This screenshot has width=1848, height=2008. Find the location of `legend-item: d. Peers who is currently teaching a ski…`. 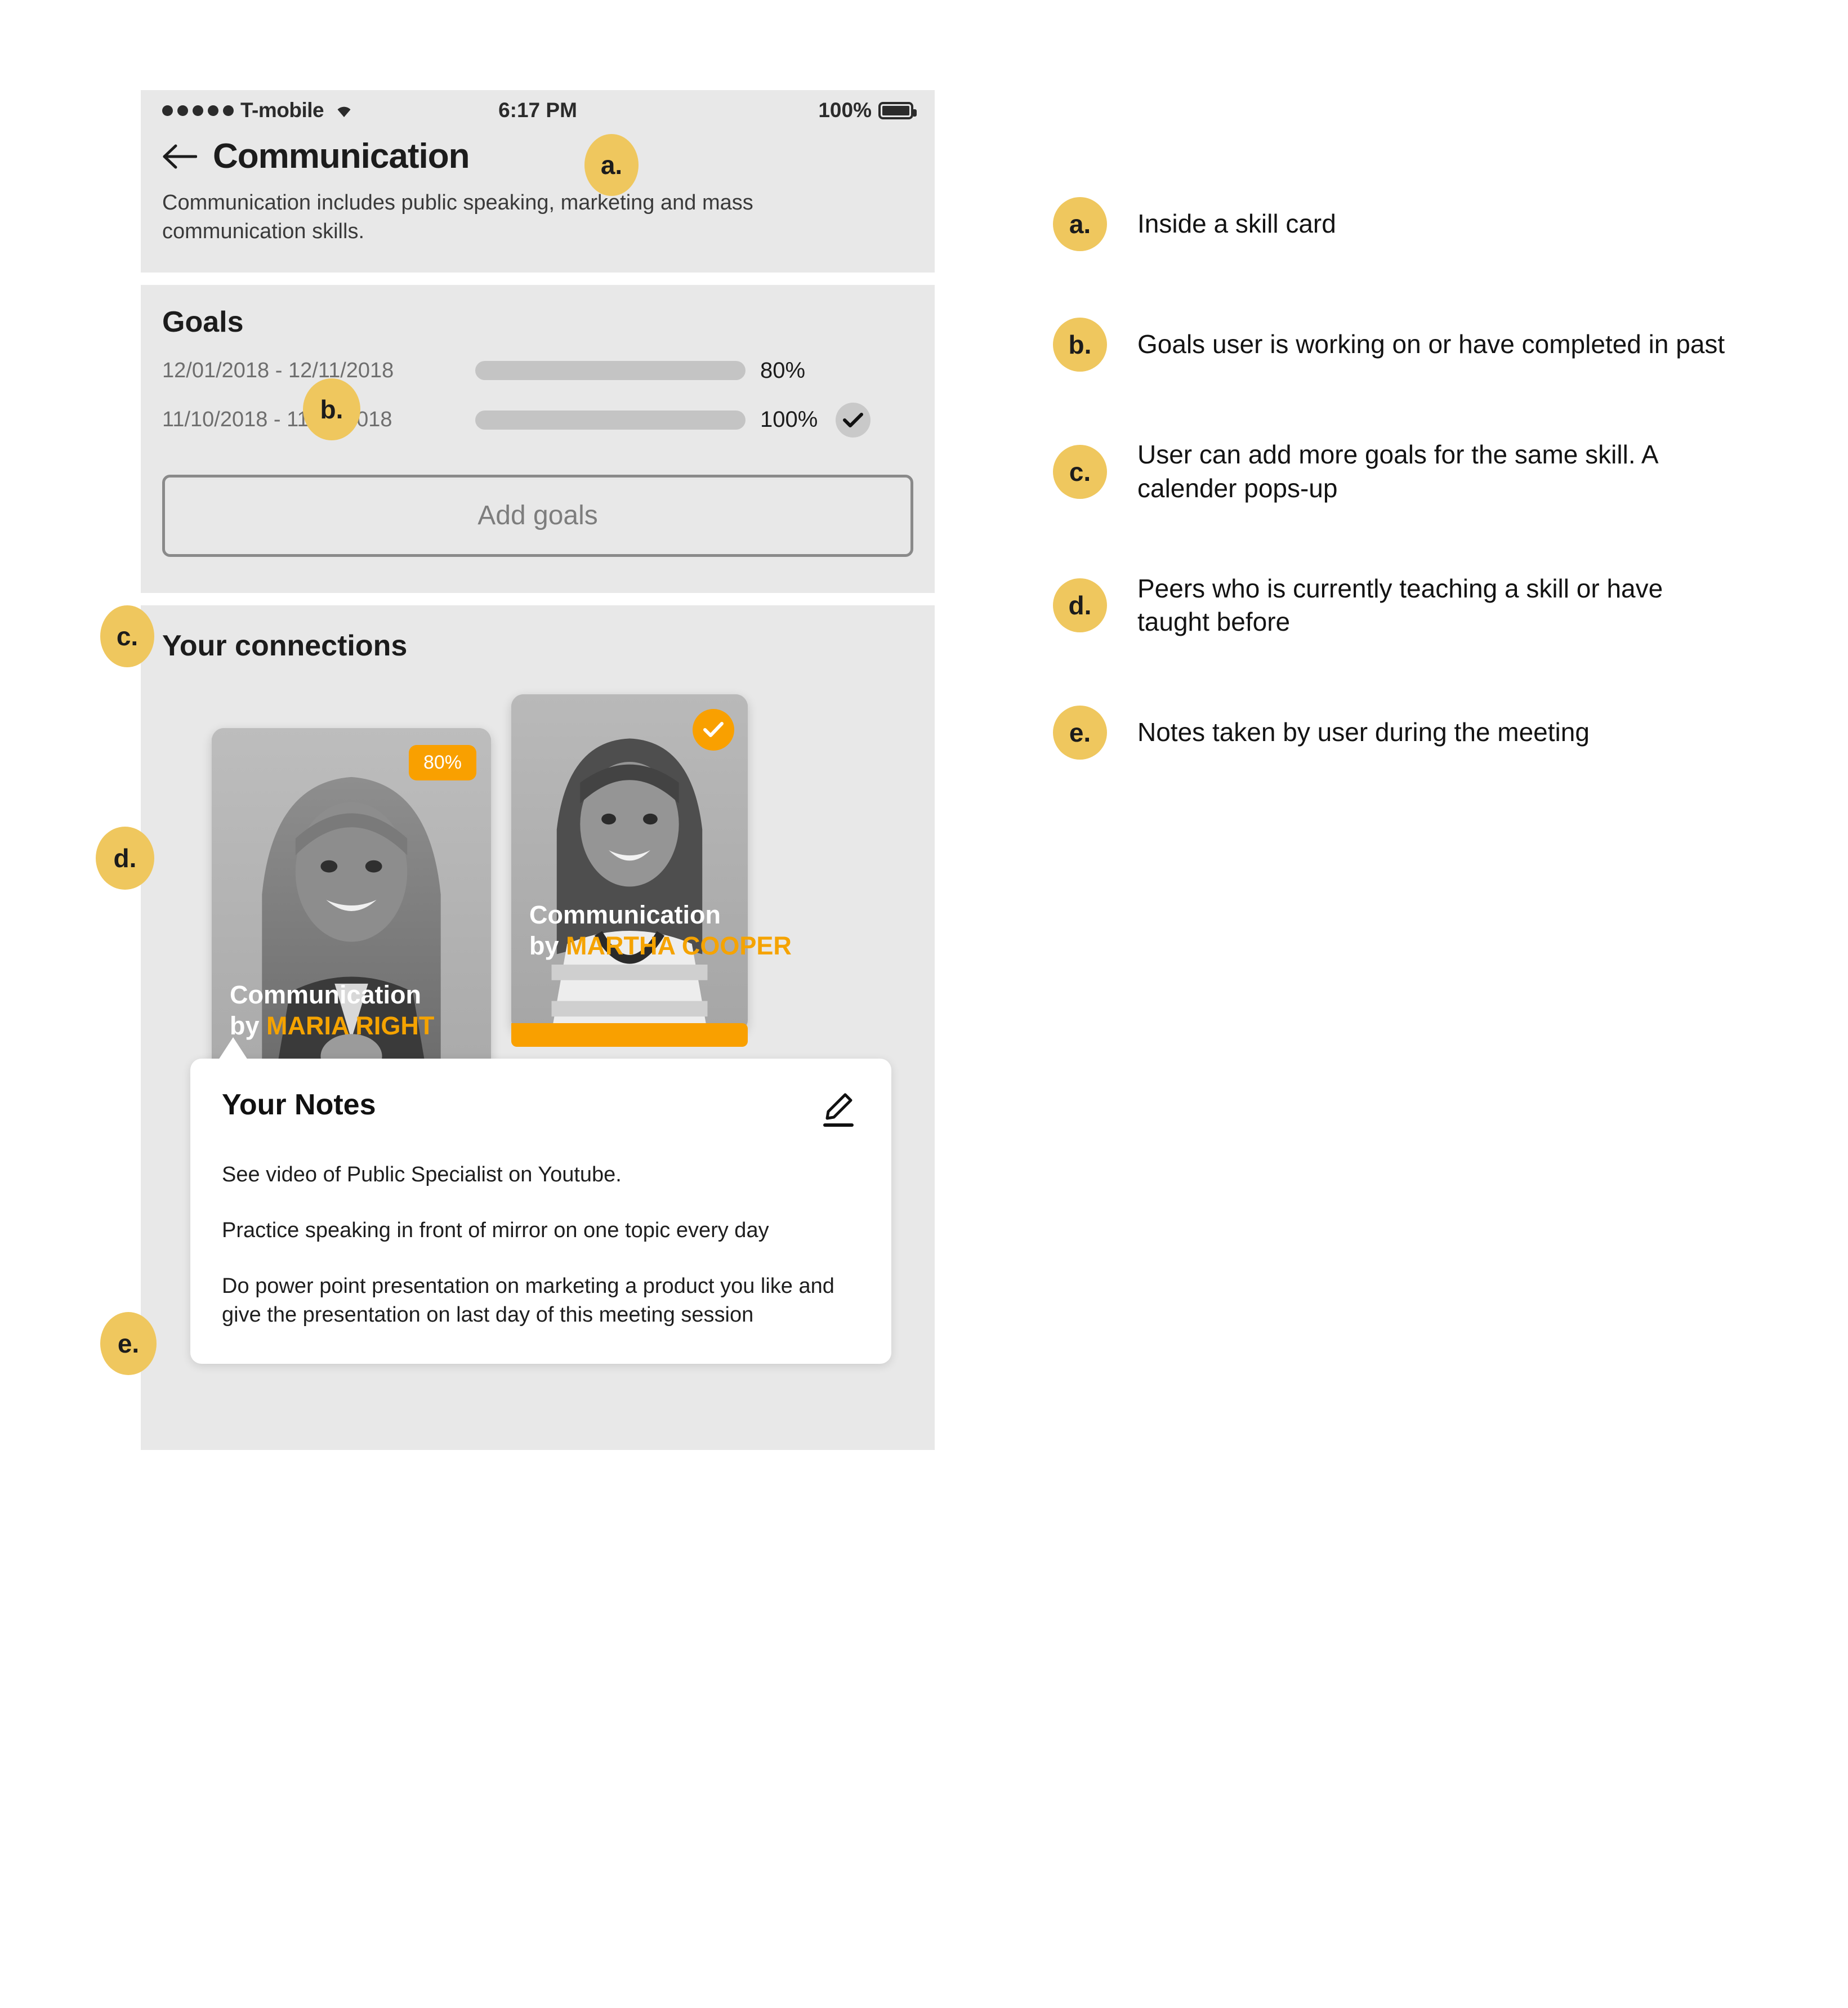

legend-item: d. Peers who is currently teaching a ski… is located at coordinates (1391, 606).